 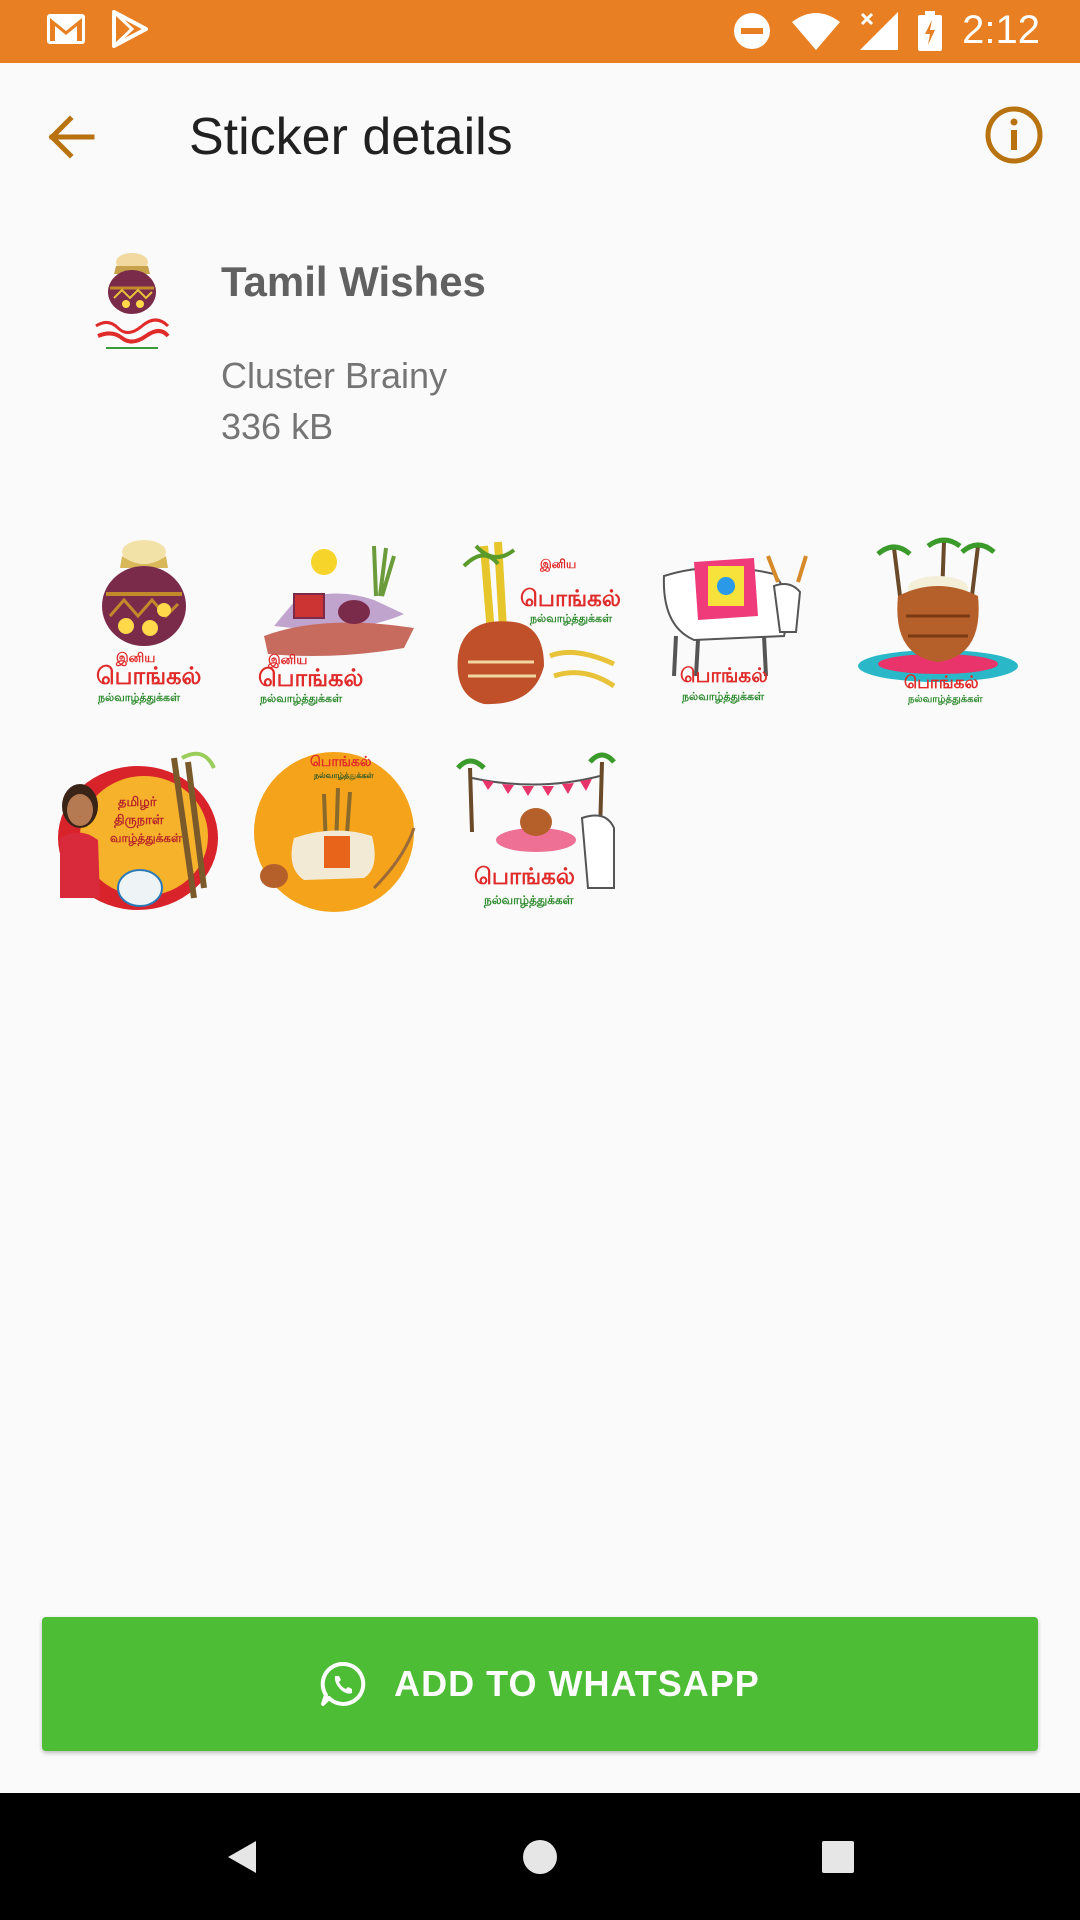 I want to click on back-button, so click(x=72, y=137).